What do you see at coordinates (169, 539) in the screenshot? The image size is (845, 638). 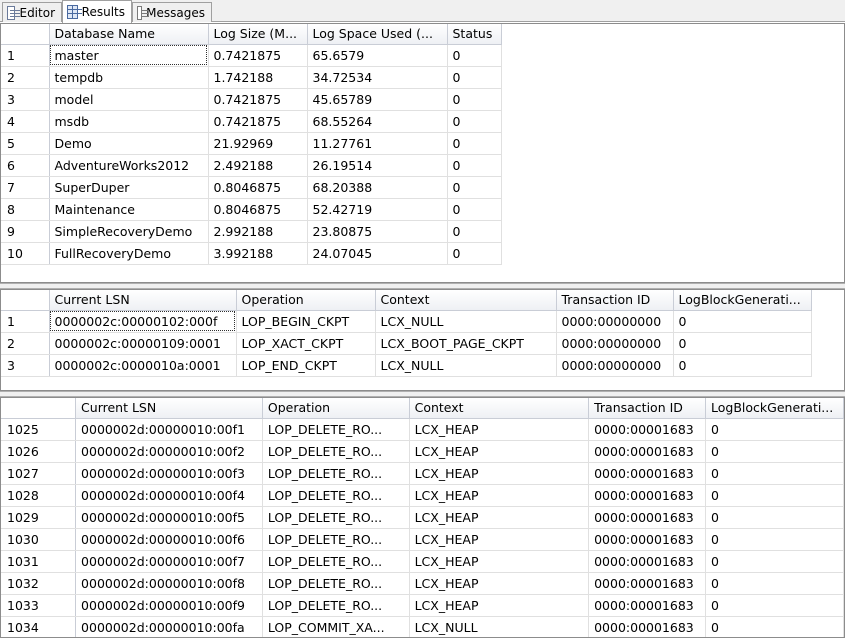 I see `grid-cell: 0000002d:00000010:00f6` at bounding box center [169, 539].